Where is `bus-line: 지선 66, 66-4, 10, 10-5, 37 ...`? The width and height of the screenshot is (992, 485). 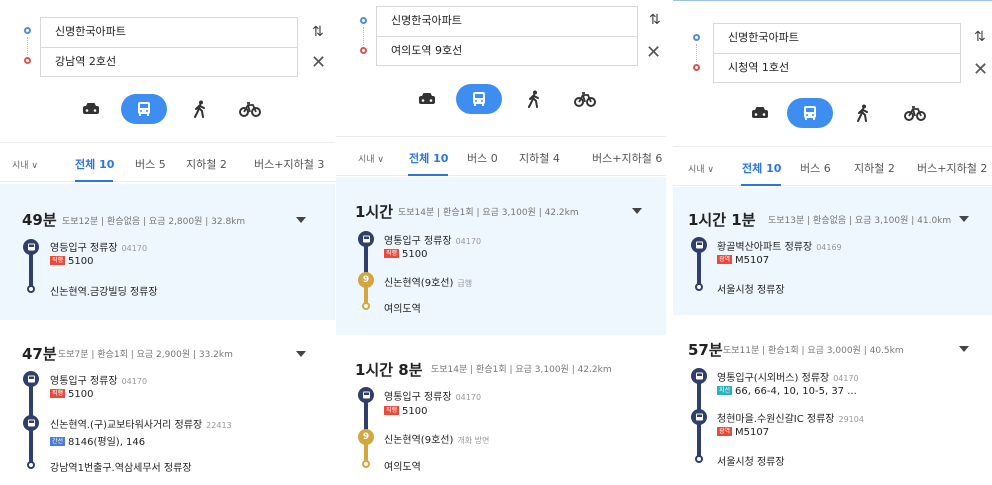
bus-line: 지선 66, 66-4, 10, 10-5, 37 ... is located at coordinates (787, 391).